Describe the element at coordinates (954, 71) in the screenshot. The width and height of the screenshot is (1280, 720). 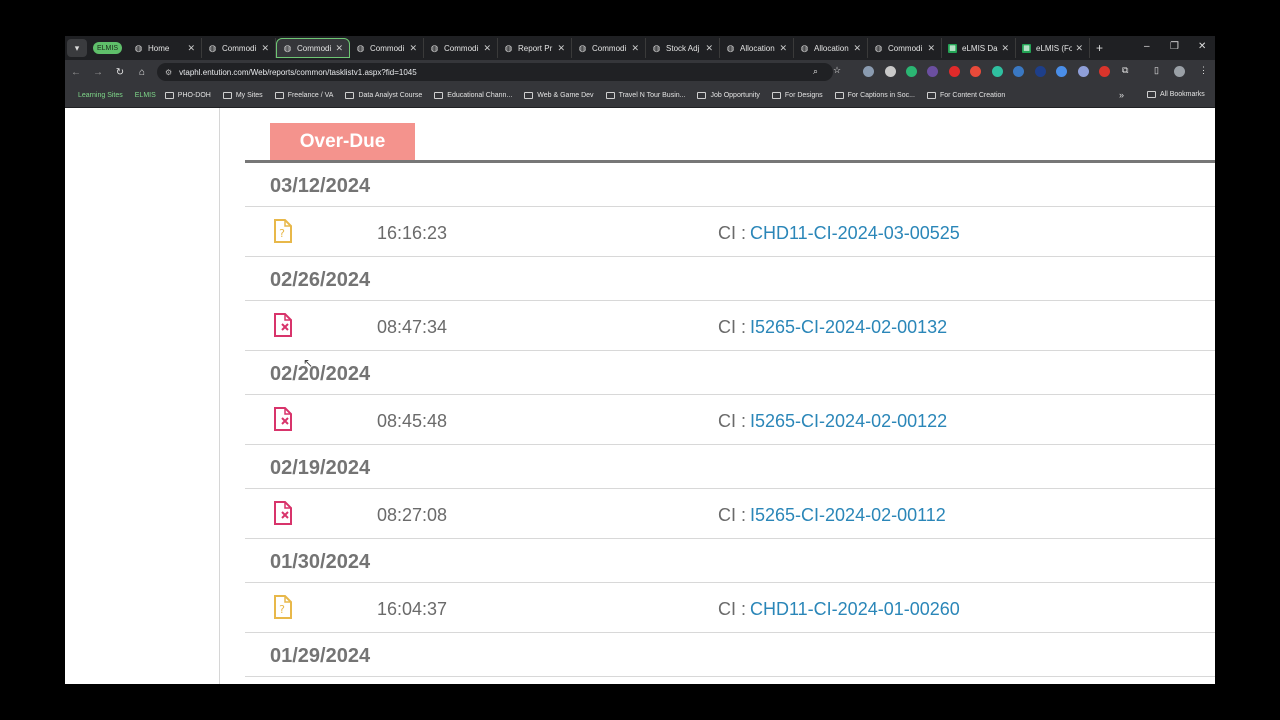
I see `pinterest-icon` at that location.